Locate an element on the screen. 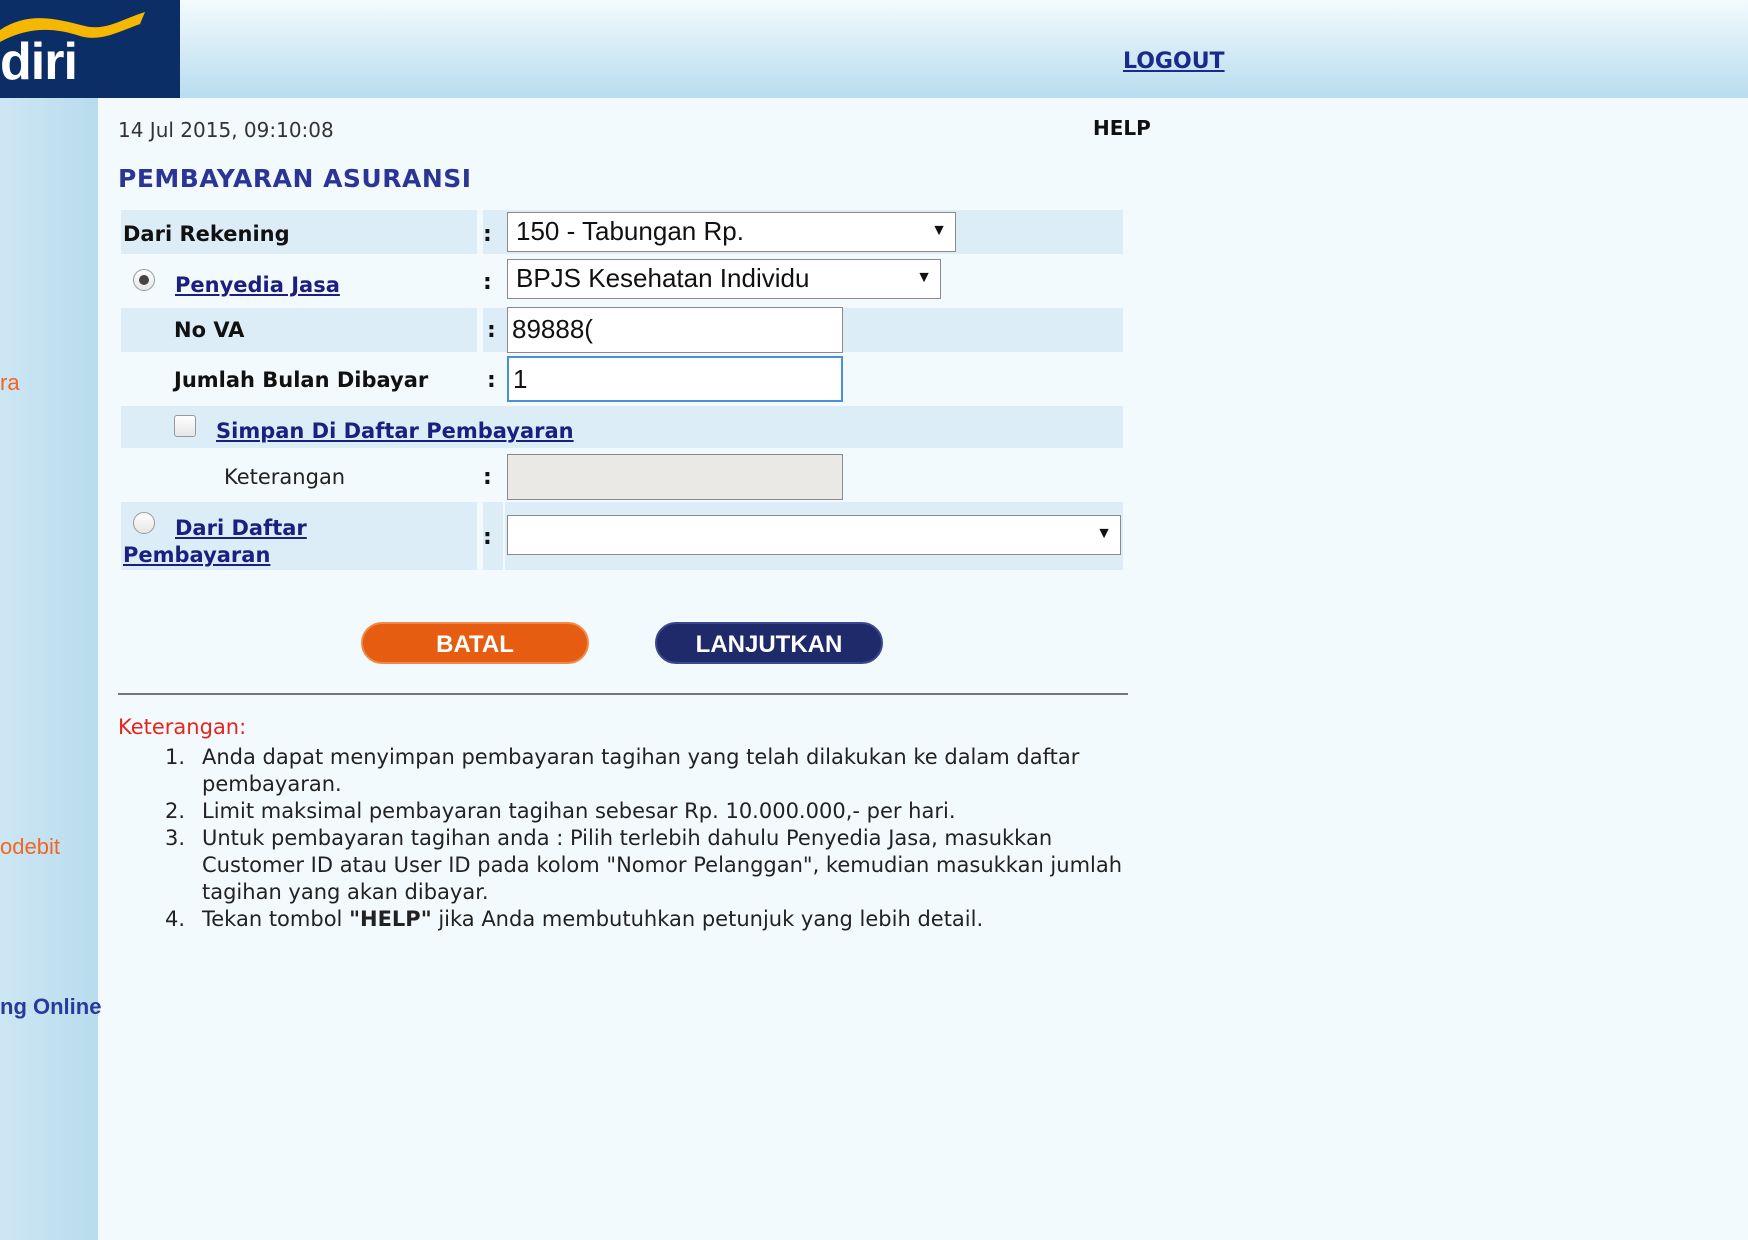 The width and height of the screenshot is (1748, 1240). note-number: 4. is located at coordinates (175, 919).